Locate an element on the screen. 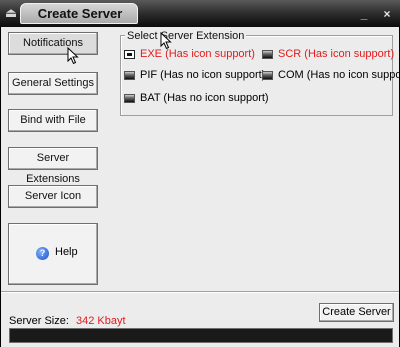 The image size is (400, 347). close-icon: × is located at coordinates (387, 14).